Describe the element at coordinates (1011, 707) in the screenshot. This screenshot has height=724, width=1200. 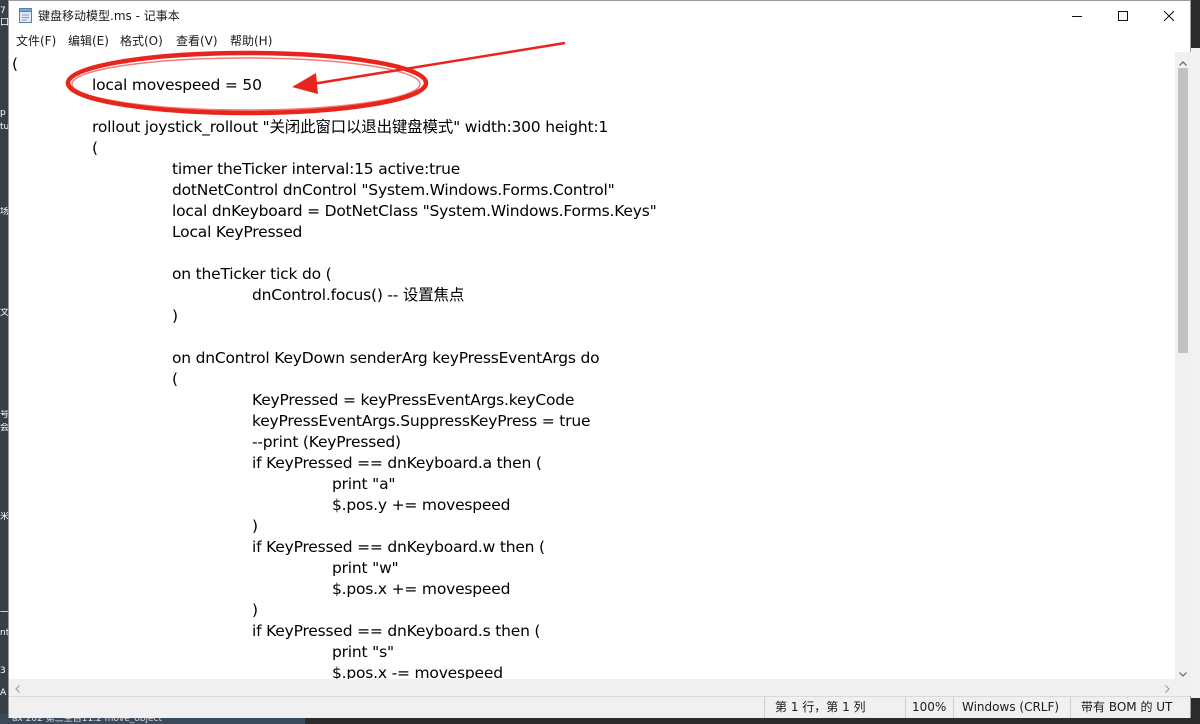
I see `status-line-ending: Windows (CRLF)` at that location.